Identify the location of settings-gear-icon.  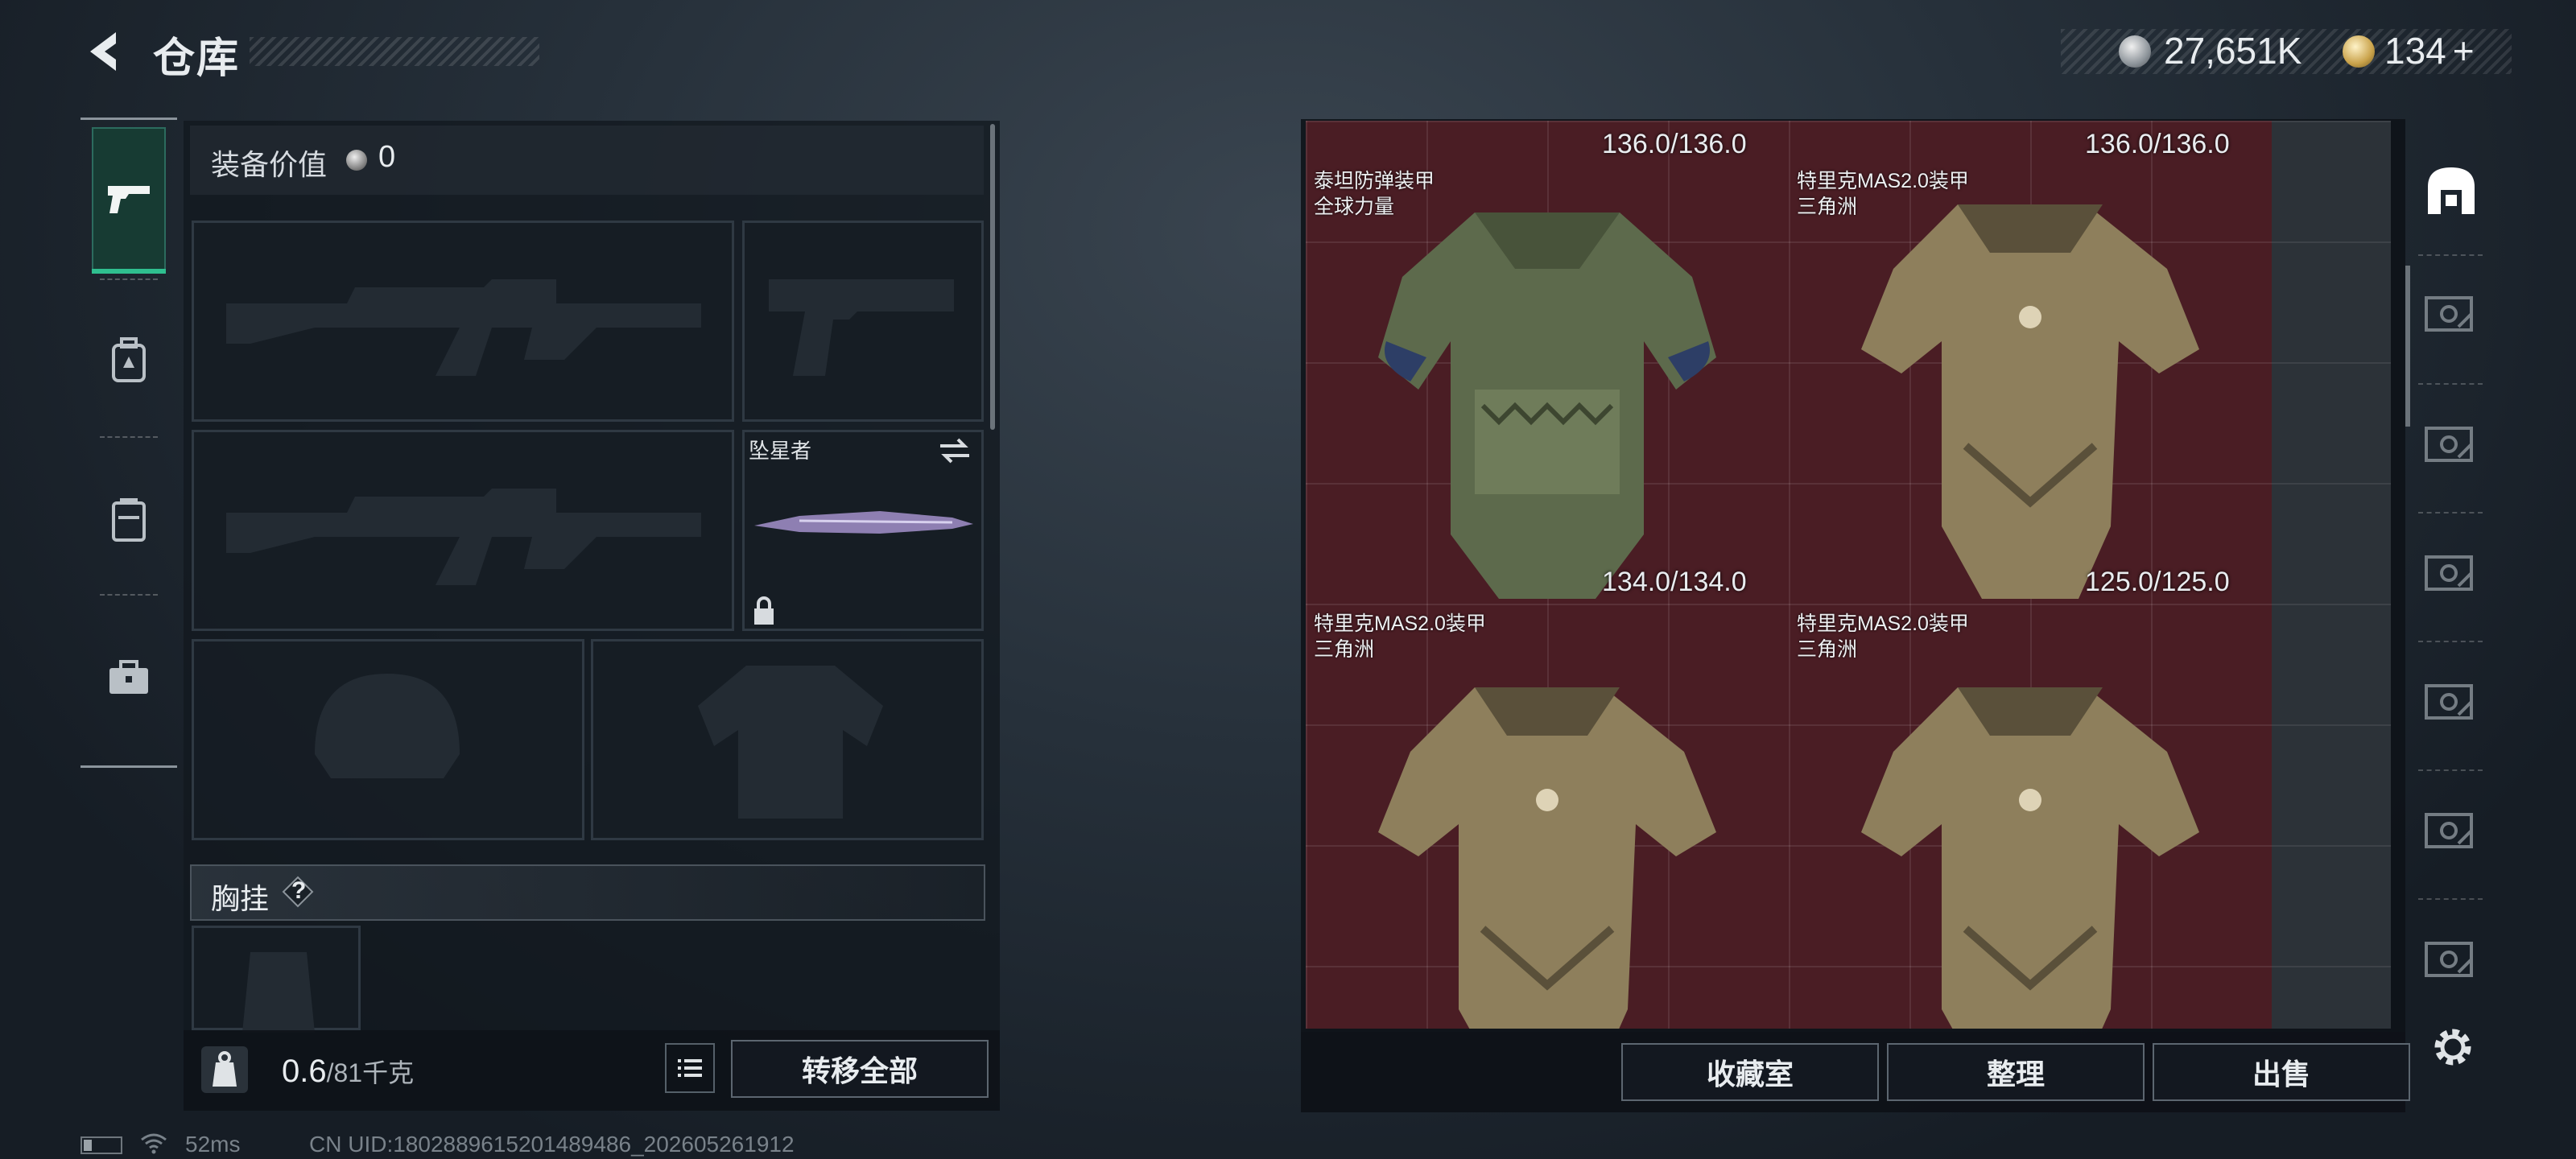
(2453, 1047).